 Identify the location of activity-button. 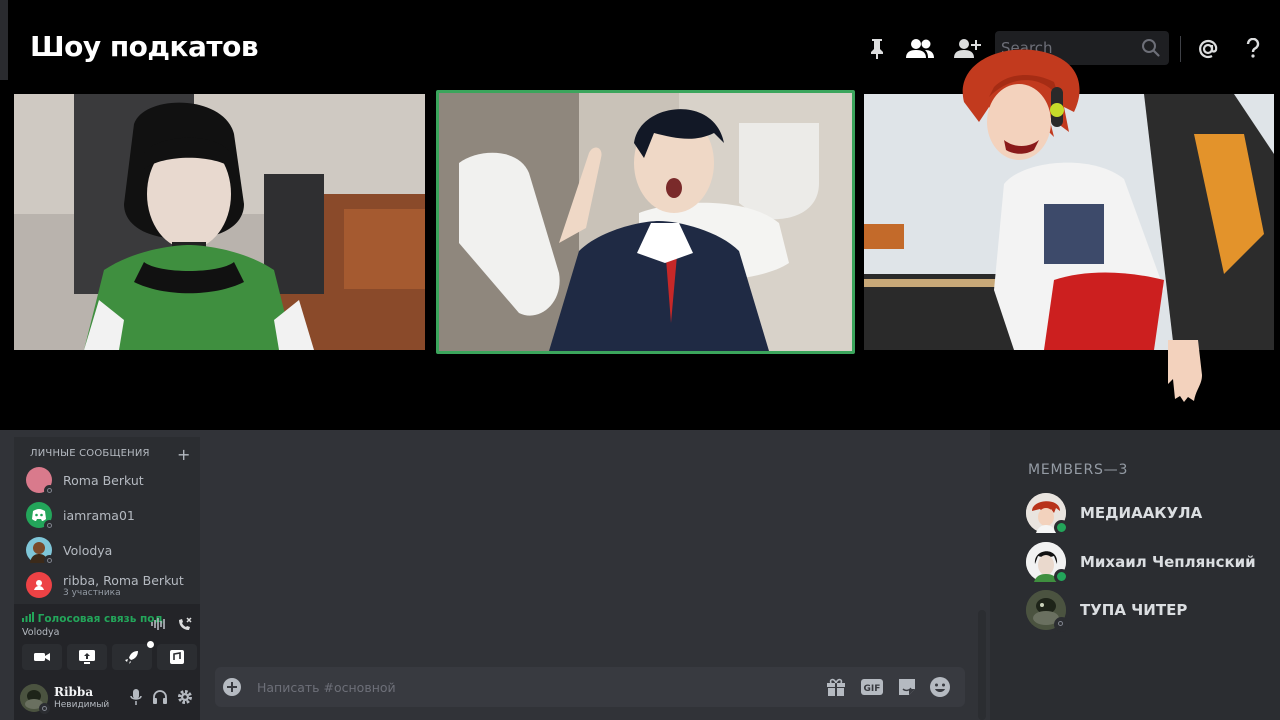
(133, 655).